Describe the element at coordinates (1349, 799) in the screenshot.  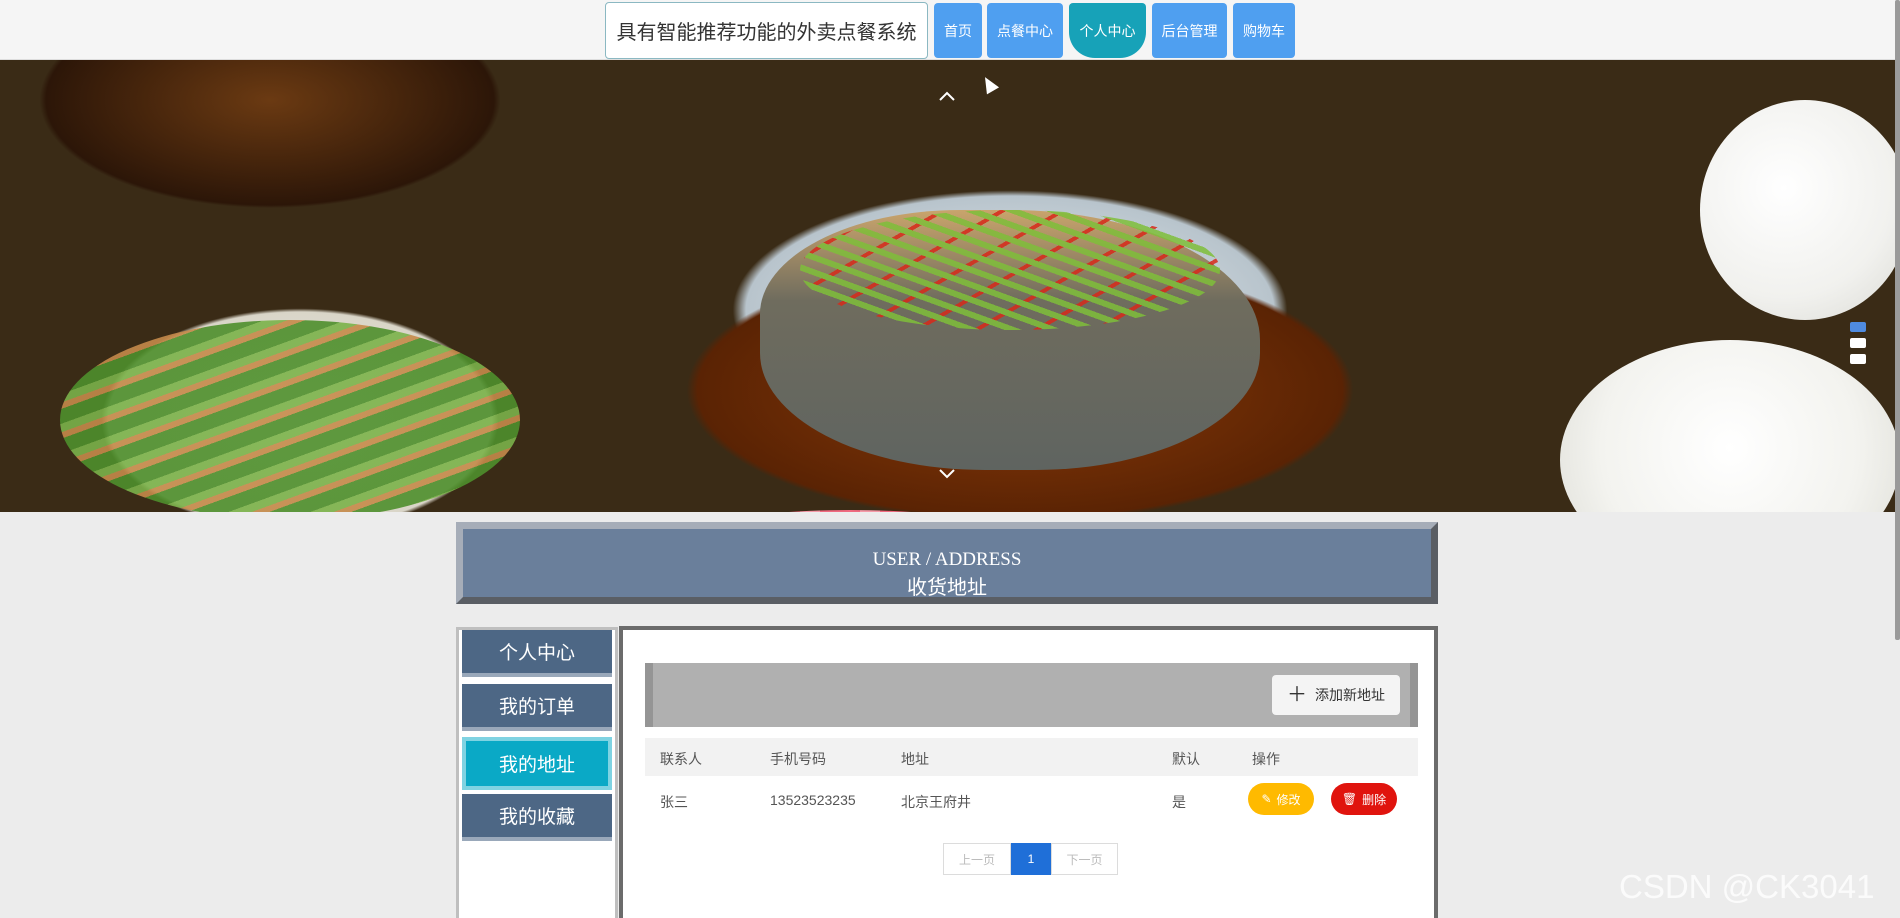
I see `trash-icon: 🗑` at that location.